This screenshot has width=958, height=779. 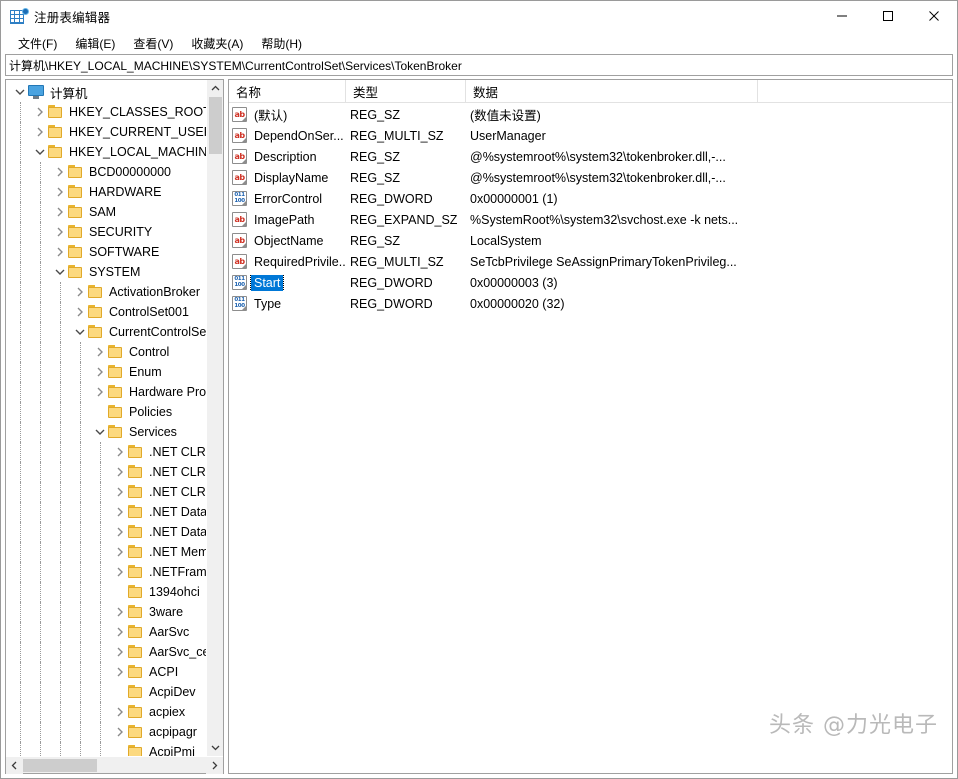 I want to click on tree-node: Control, so click(x=106, y=352).